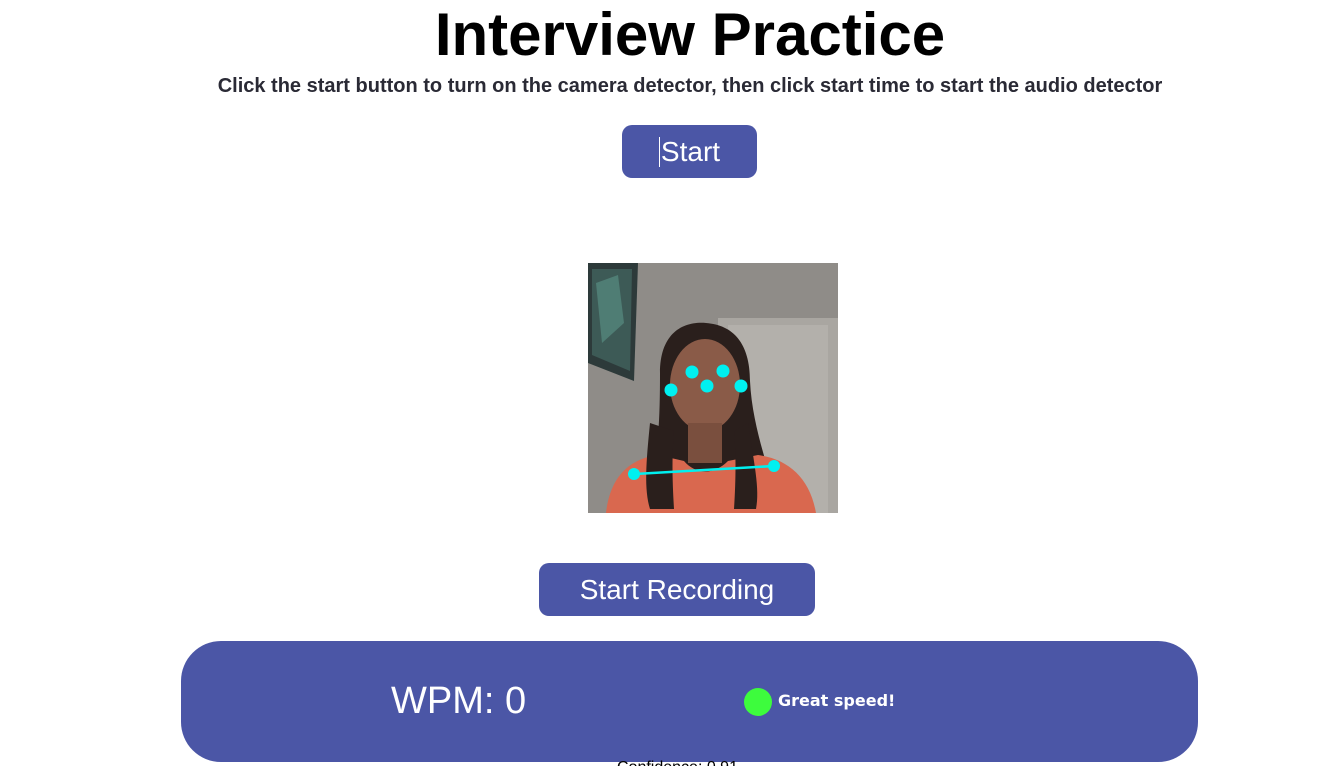 The width and height of the screenshot is (1336, 766). What do you see at coordinates (459, 701) in the screenshot?
I see `wpm-readout: WPM: 0` at bounding box center [459, 701].